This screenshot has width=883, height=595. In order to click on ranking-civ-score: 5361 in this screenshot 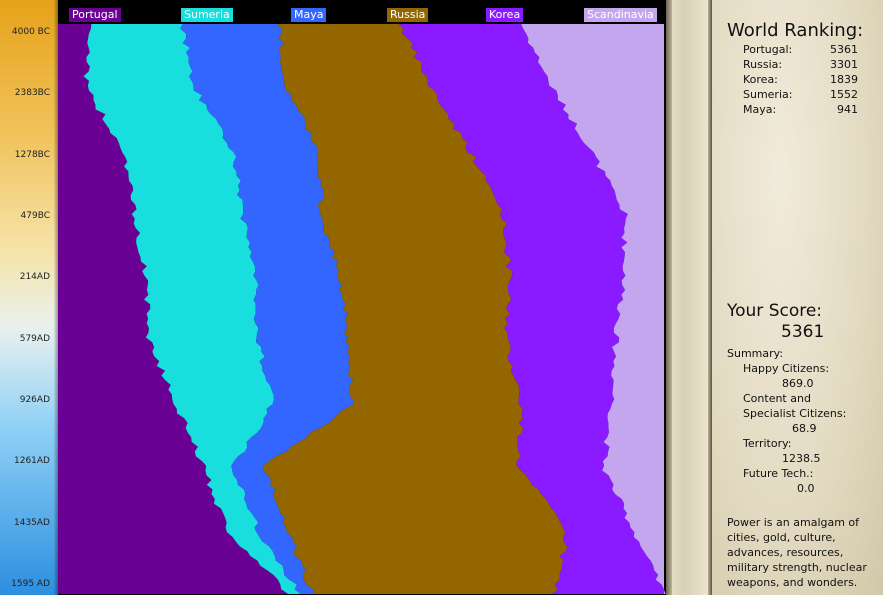, I will do `click(844, 49)`.